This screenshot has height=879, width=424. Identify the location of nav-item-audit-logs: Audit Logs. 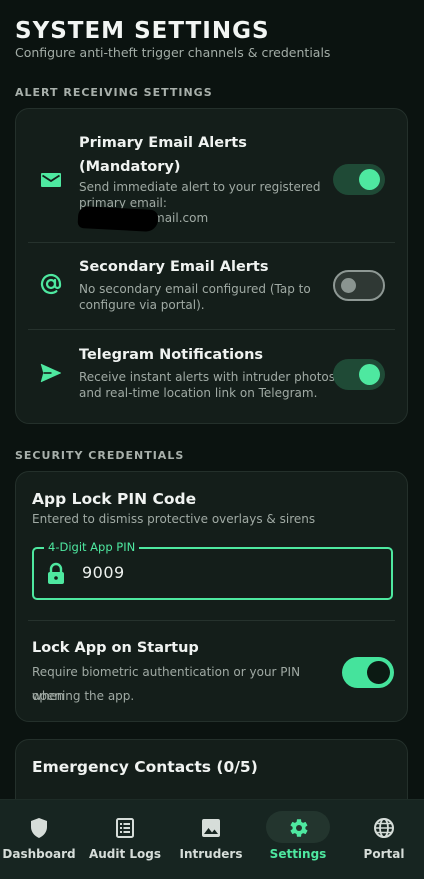
(125, 839).